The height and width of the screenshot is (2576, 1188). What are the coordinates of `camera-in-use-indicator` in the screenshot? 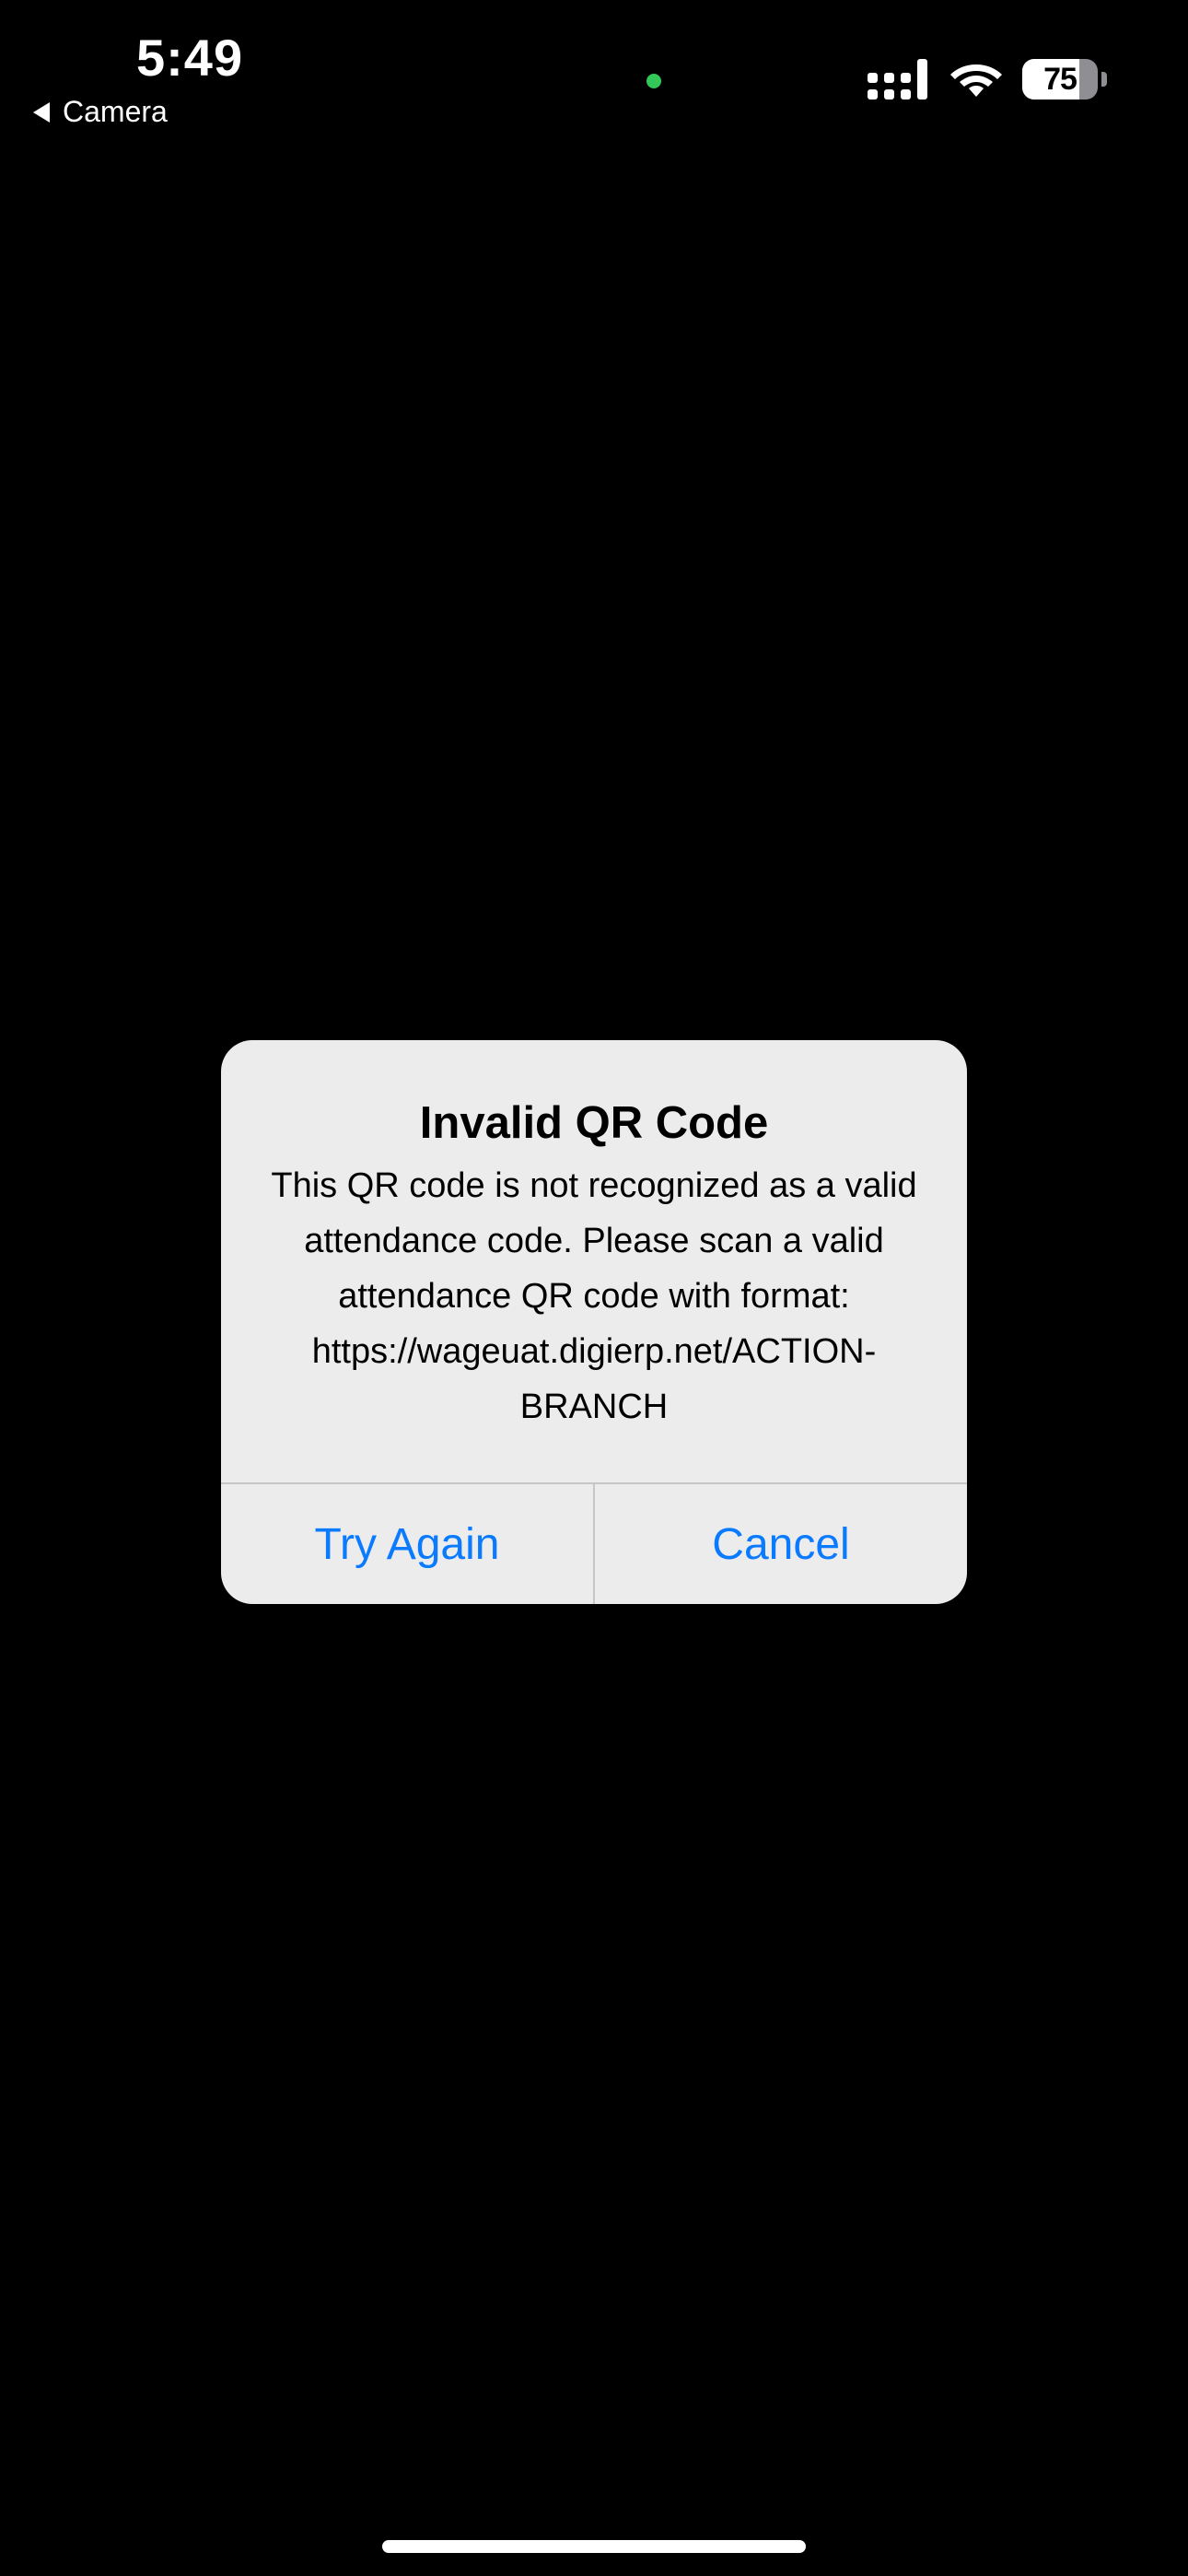 It's located at (654, 81).